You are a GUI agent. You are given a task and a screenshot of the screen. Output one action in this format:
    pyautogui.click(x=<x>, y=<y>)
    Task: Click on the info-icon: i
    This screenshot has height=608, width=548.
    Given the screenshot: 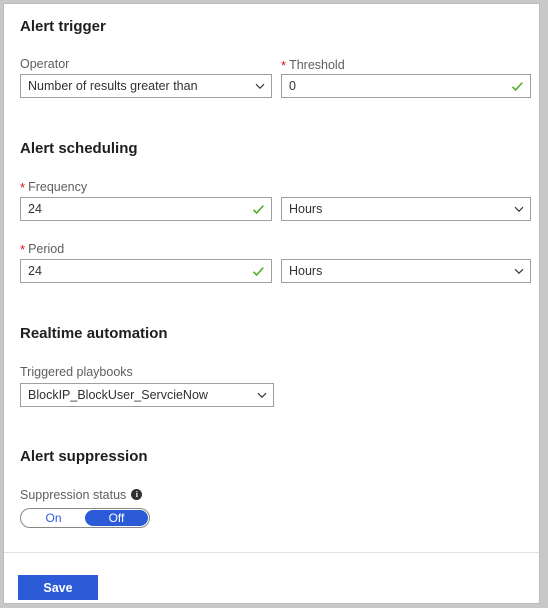 What is the action you would take?
    pyautogui.click(x=137, y=495)
    